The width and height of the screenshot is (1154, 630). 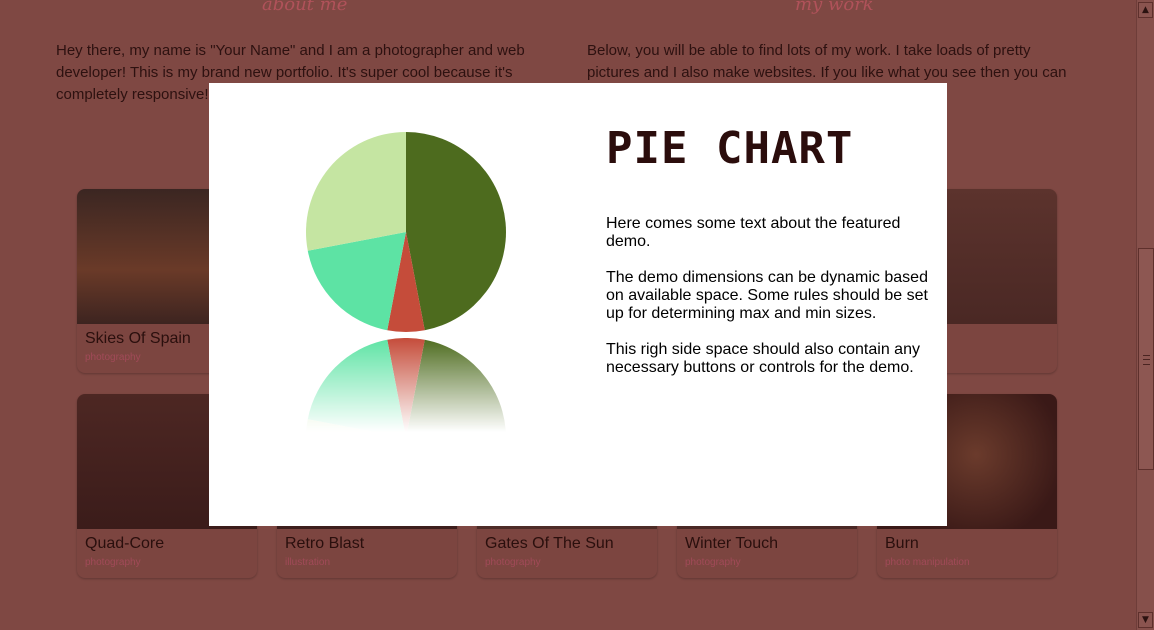 I want to click on scroll-down-button: ▼, so click(x=1145, y=620).